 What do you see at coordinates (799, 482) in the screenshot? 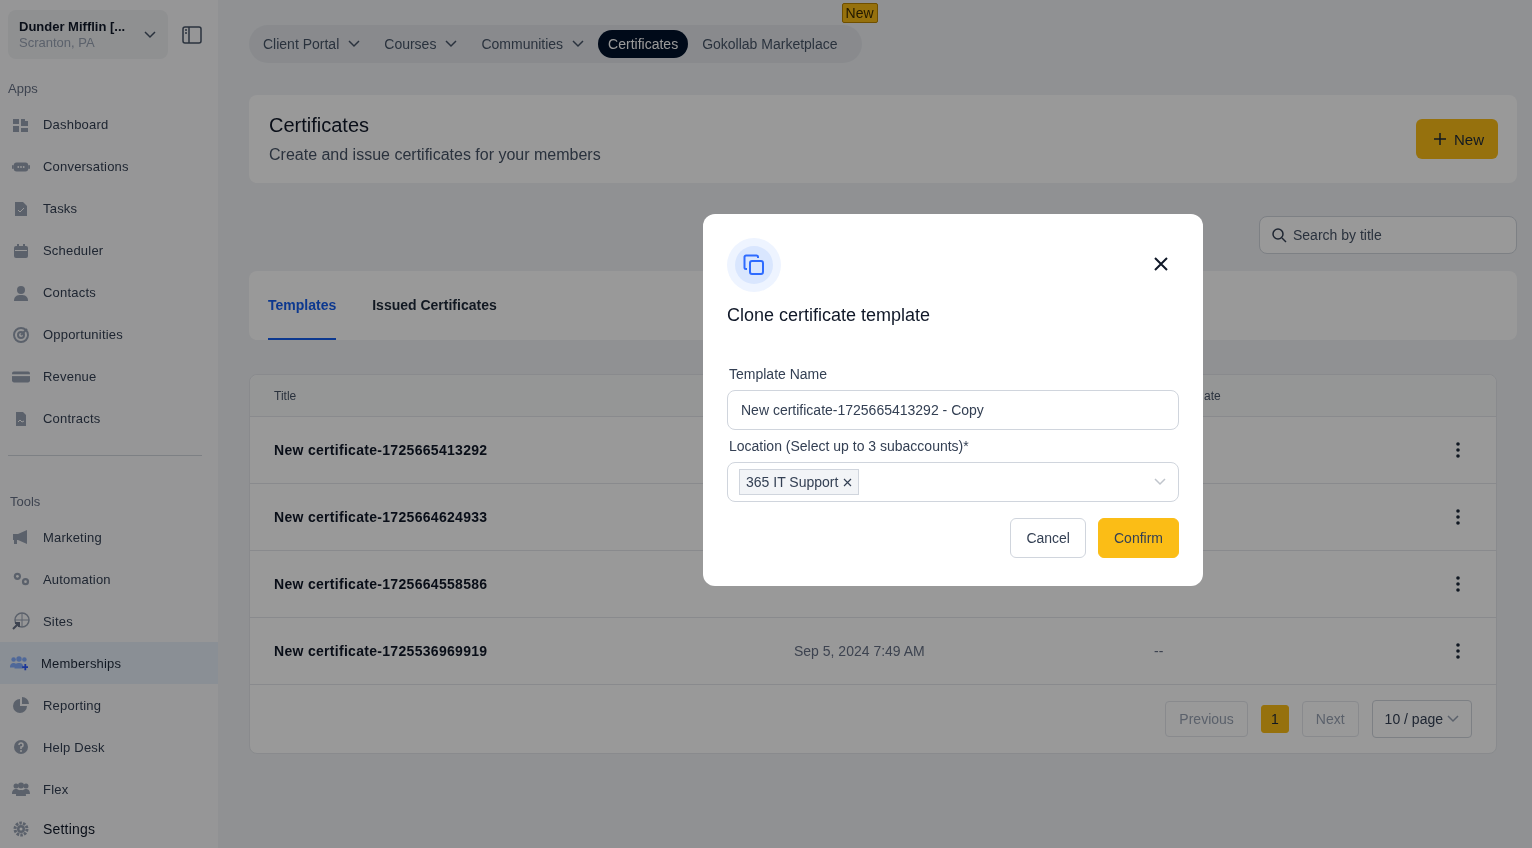
I see `selected-tag: 365 IT Support` at bounding box center [799, 482].